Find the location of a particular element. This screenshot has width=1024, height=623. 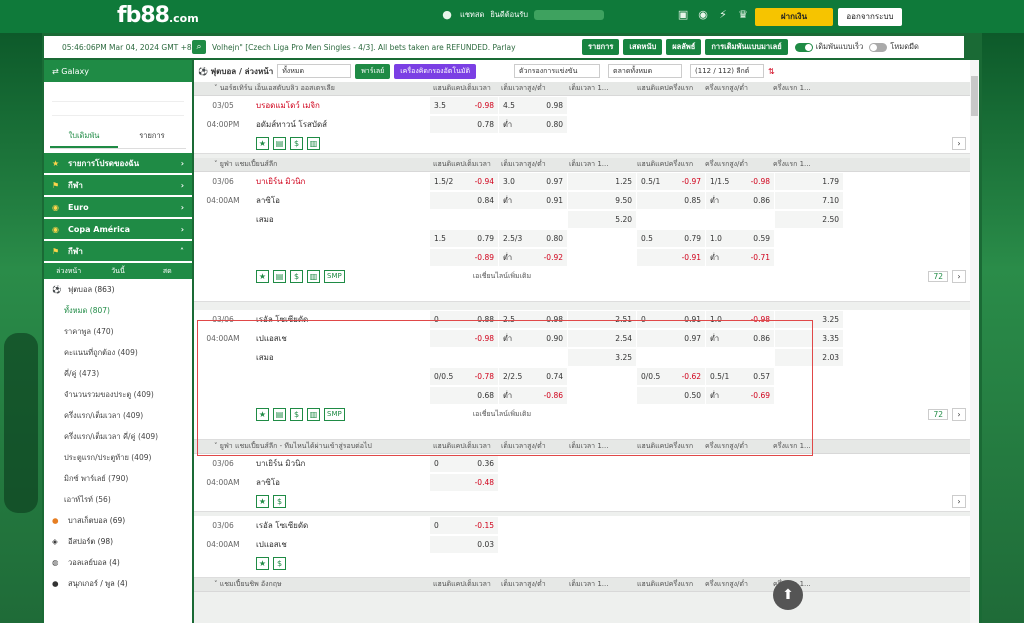

odds-cell: 2.5 0.98 is located at coordinates (533, 319).